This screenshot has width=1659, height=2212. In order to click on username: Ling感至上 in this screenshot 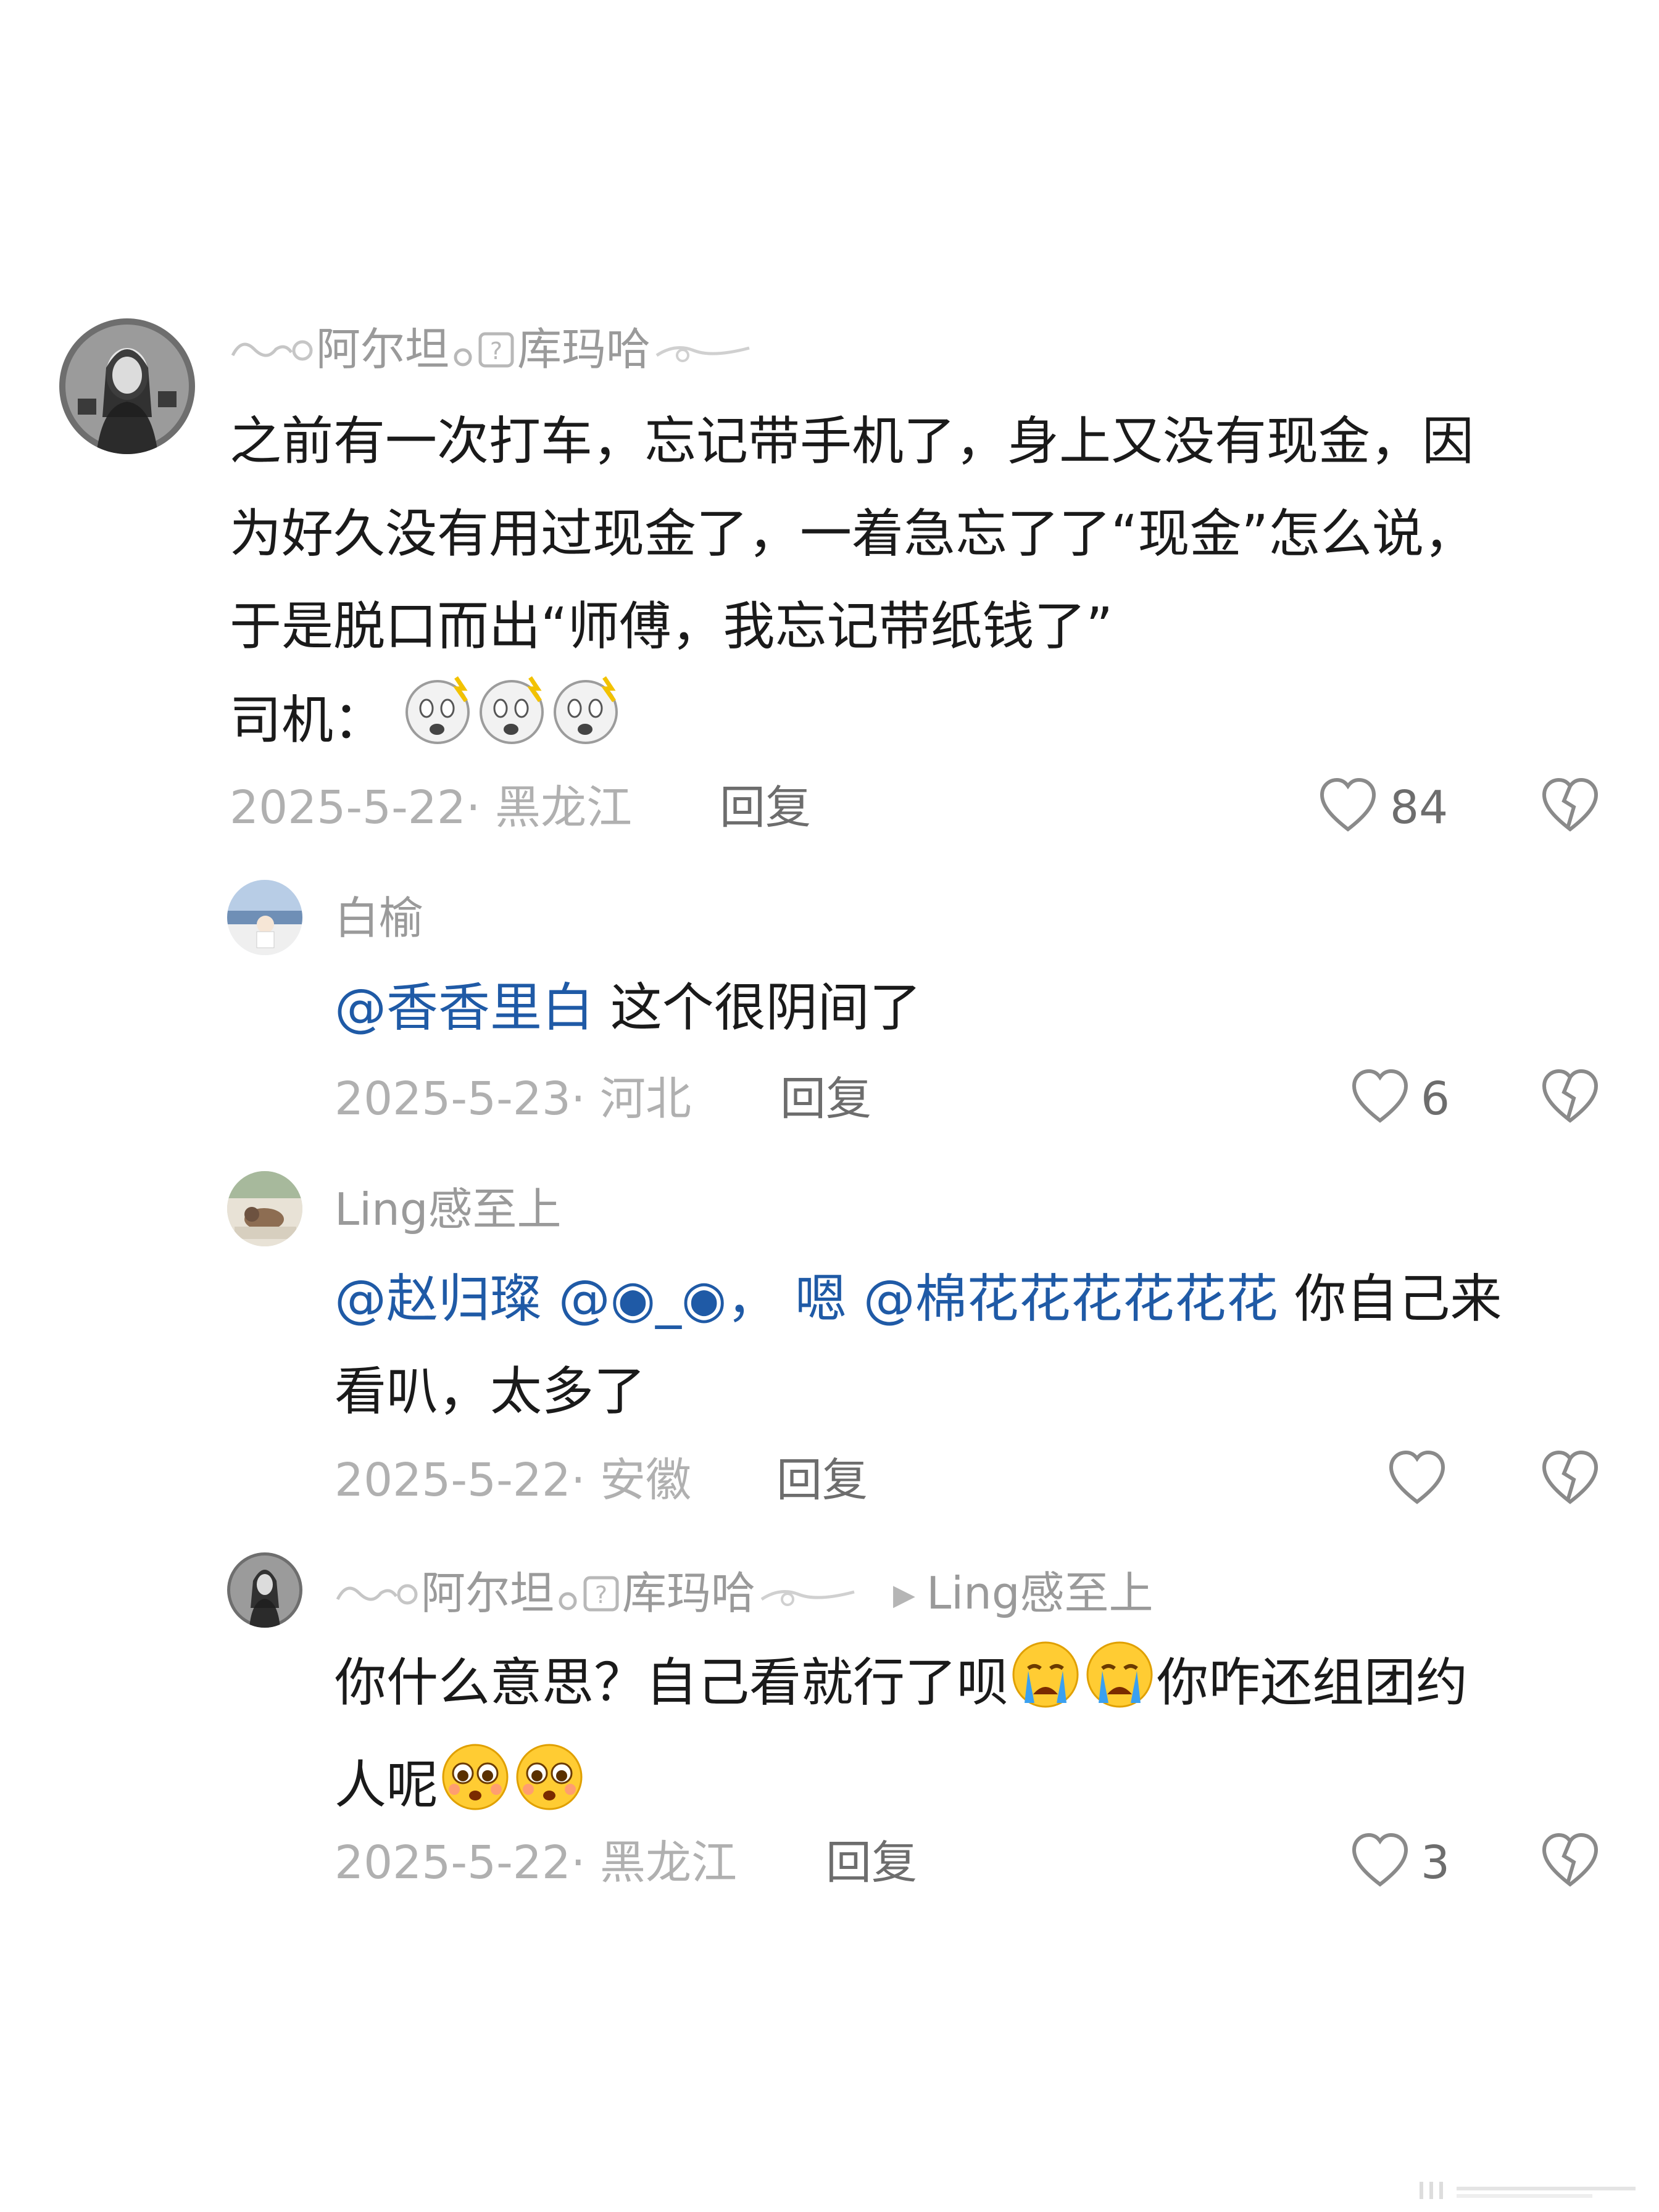, I will do `click(448, 1209)`.